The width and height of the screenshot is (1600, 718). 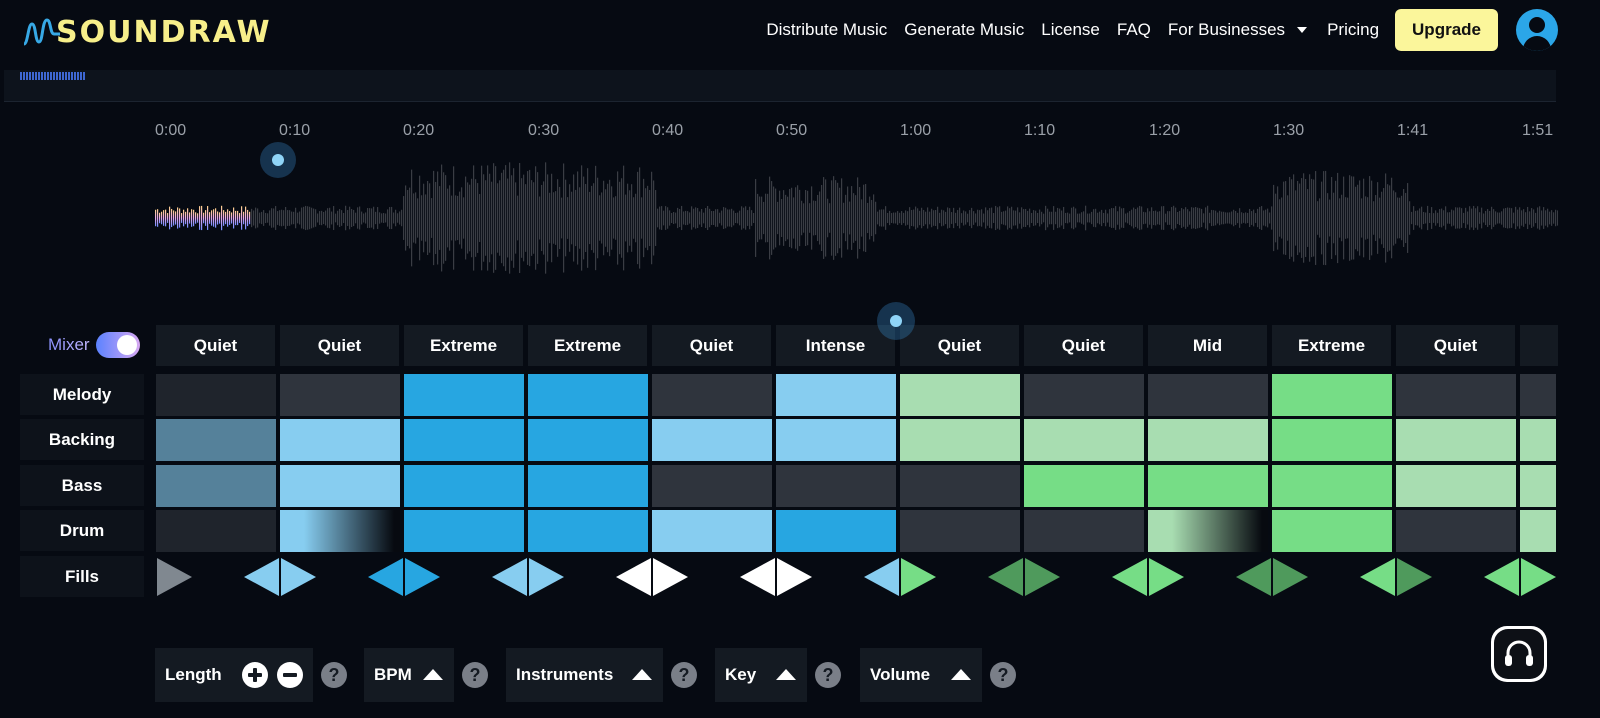 What do you see at coordinates (642, 674) in the screenshot?
I see `instruments-expand-icon` at bounding box center [642, 674].